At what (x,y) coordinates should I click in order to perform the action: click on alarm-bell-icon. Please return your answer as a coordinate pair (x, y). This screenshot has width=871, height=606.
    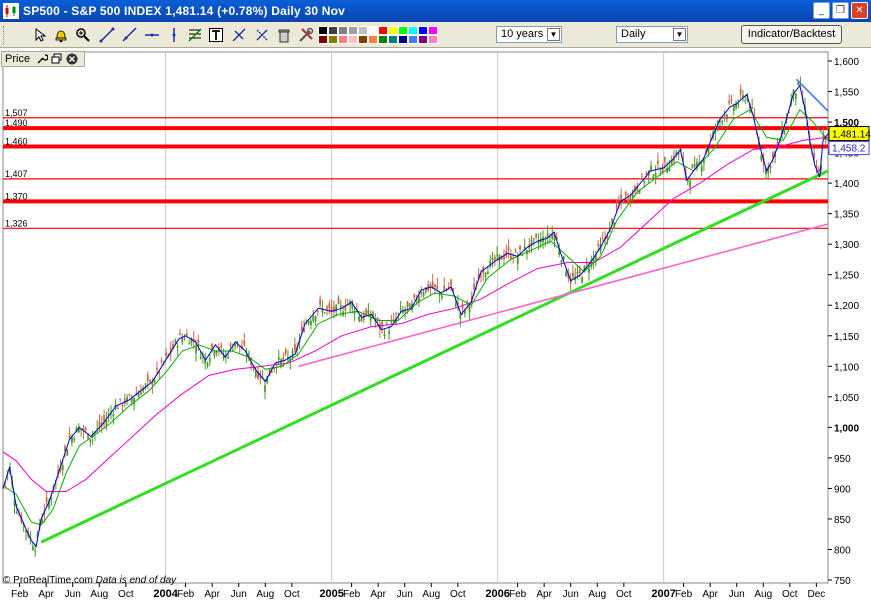
    Looking at the image, I should click on (61, 35).